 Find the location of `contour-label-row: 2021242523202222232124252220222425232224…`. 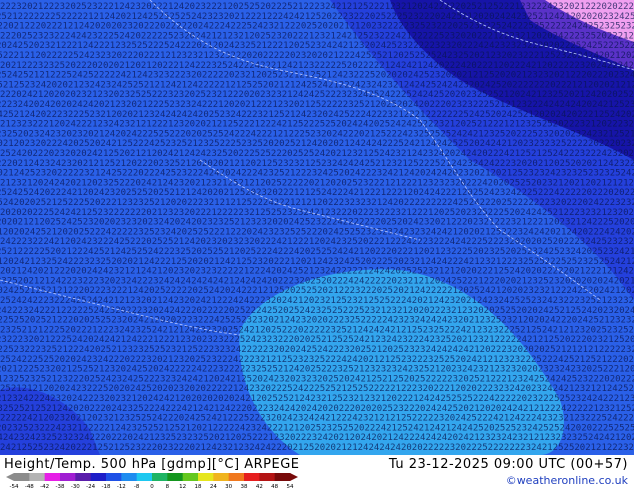

contour-label-row: 2021242523202222232124252220222425232224… is located at coordinates (317, 174).